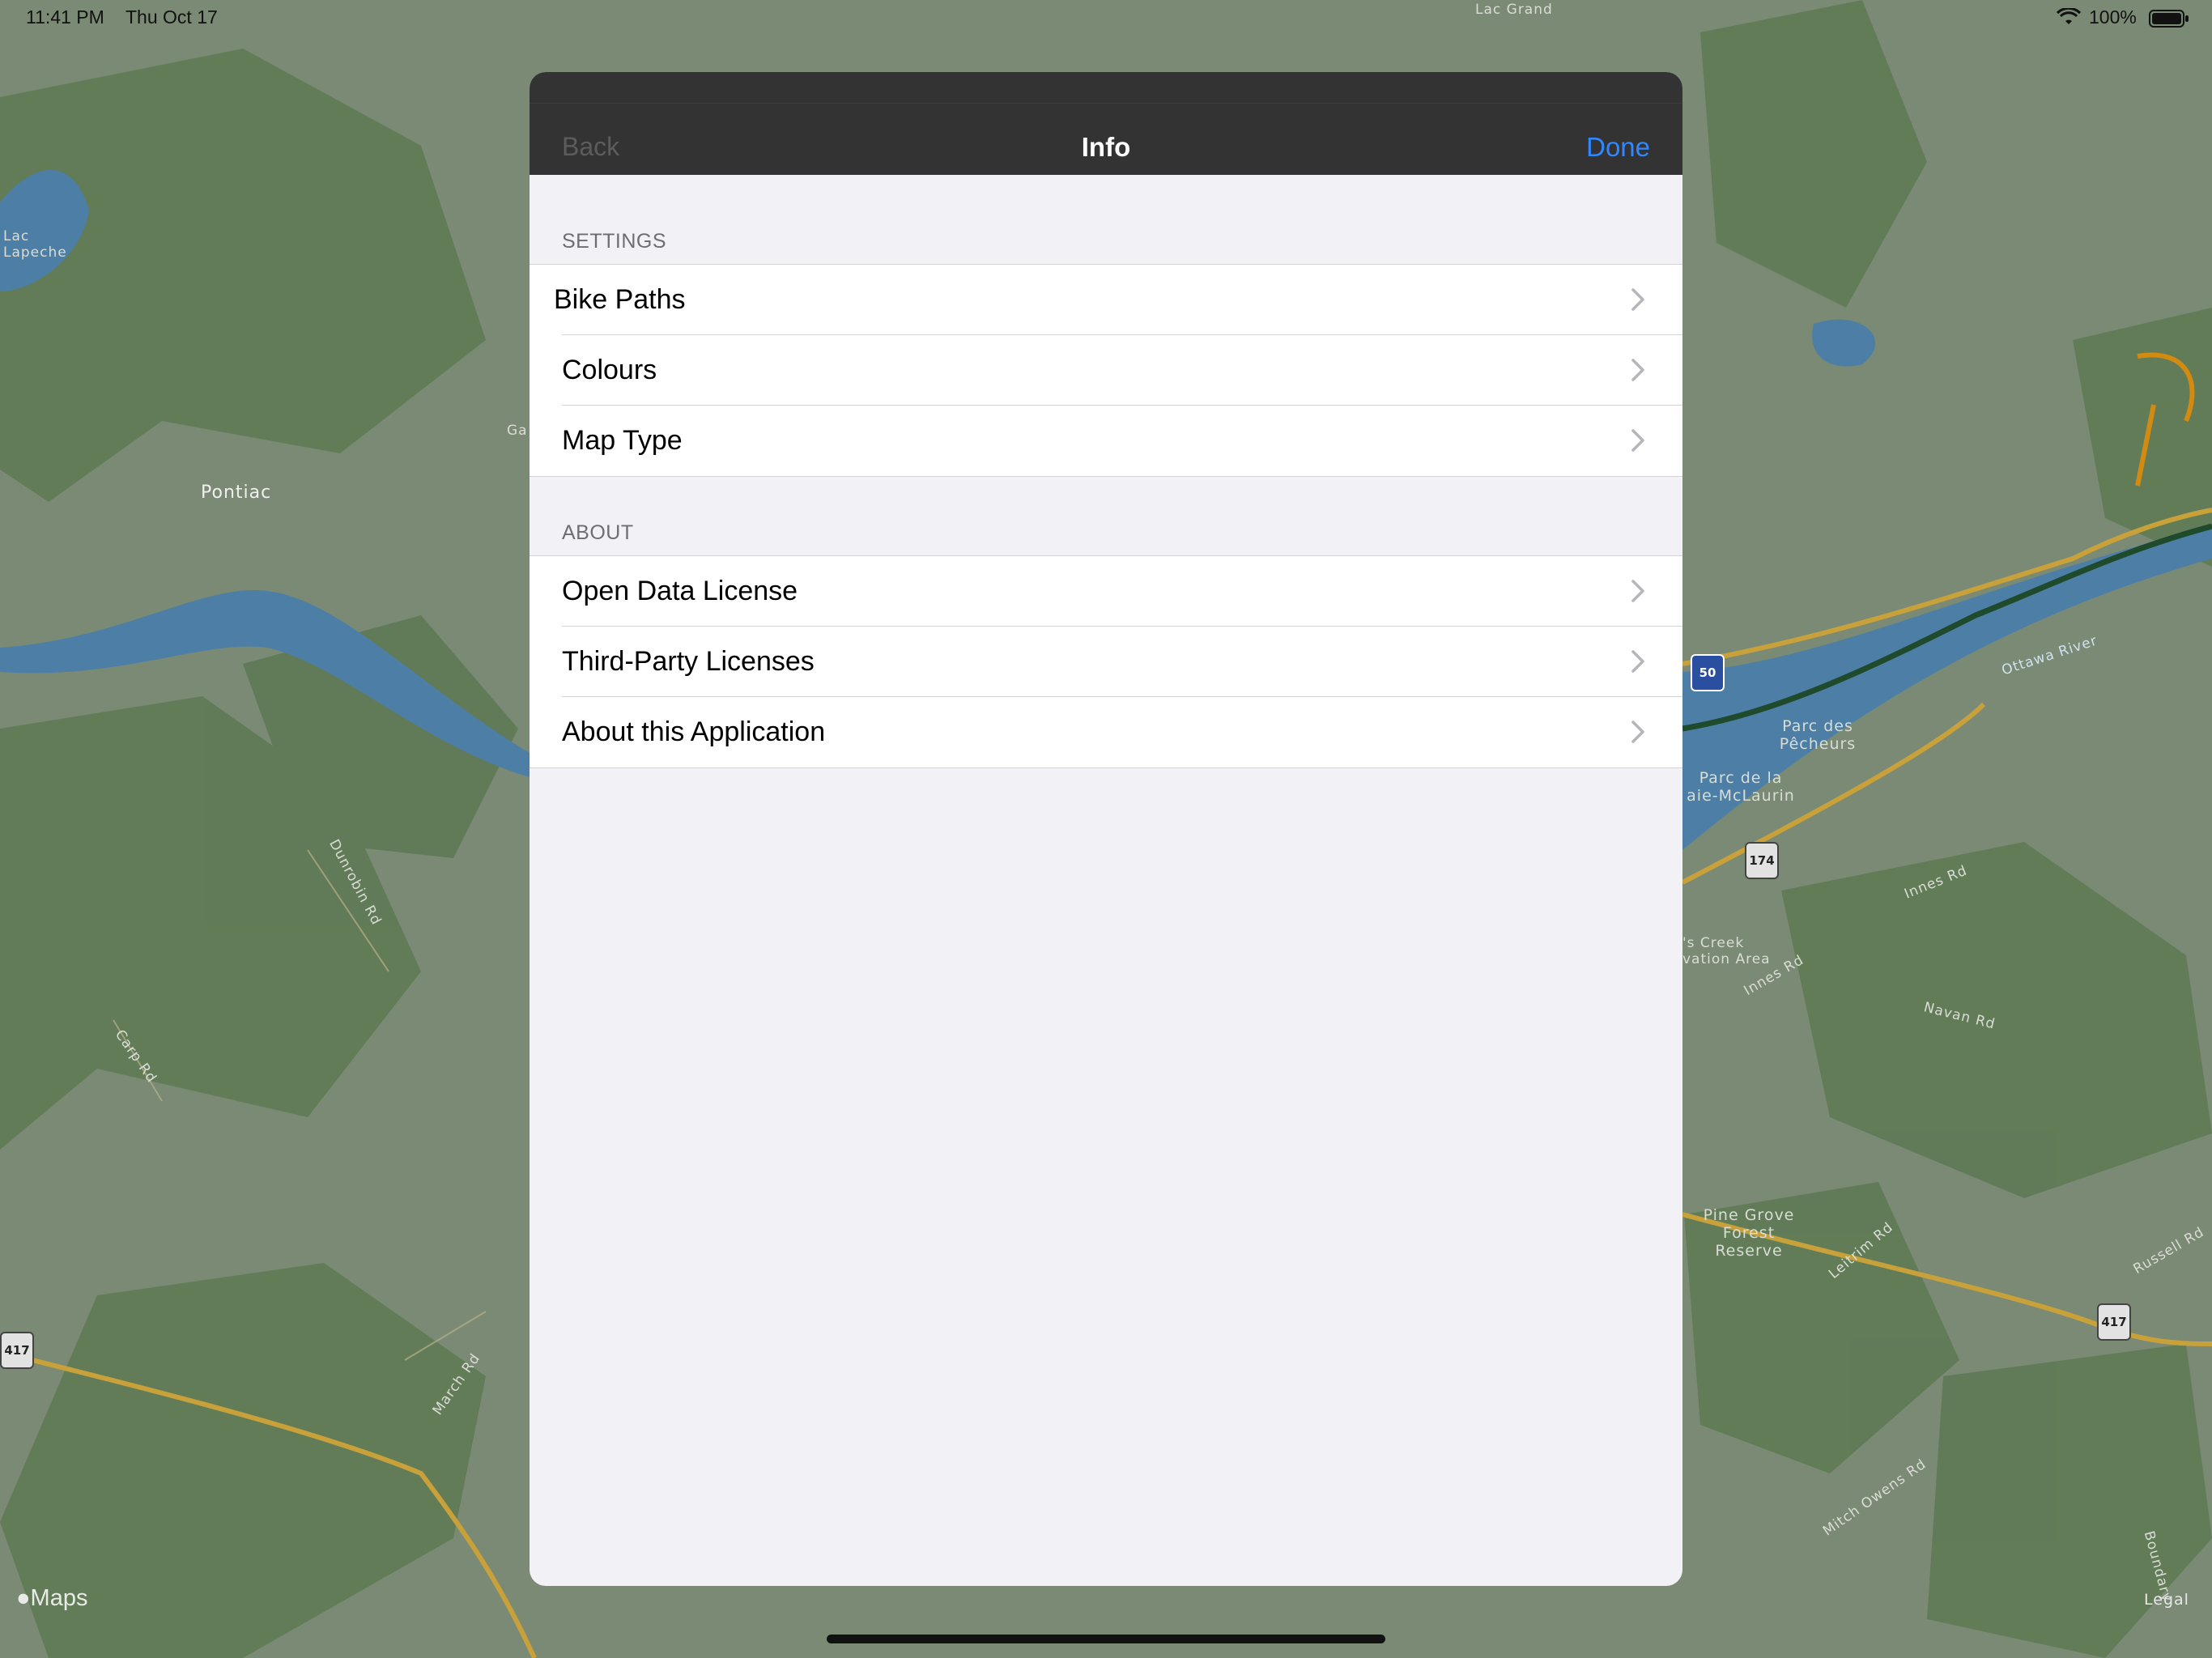  What do you see at coordinates (694, 731) in the screenshot?
I see `about-item-label: About this Application` at bounding box center [694, 731].